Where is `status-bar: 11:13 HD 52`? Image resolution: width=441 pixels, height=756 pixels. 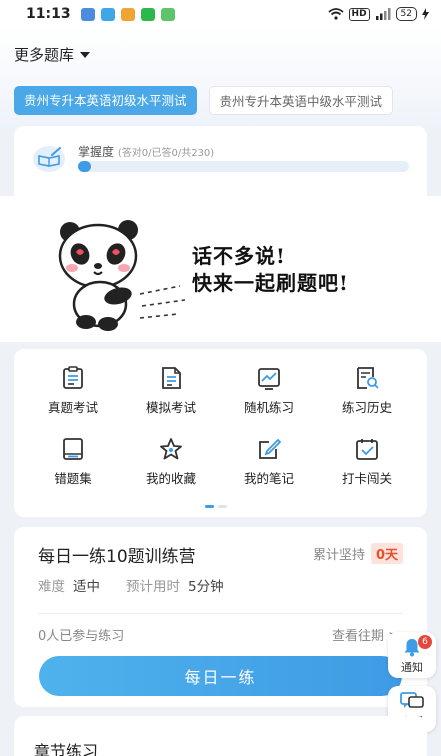
status-bar: 11:13 HD 52 is located at coordinates (220, 14).